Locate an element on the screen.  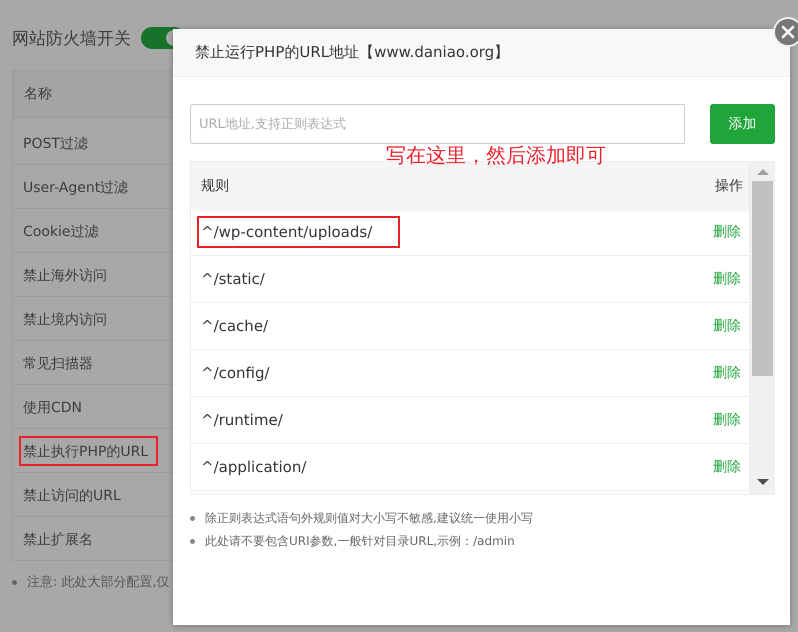
note-text: 注意: 此处大部分配置,仅 is located at coordinates (98, 582).